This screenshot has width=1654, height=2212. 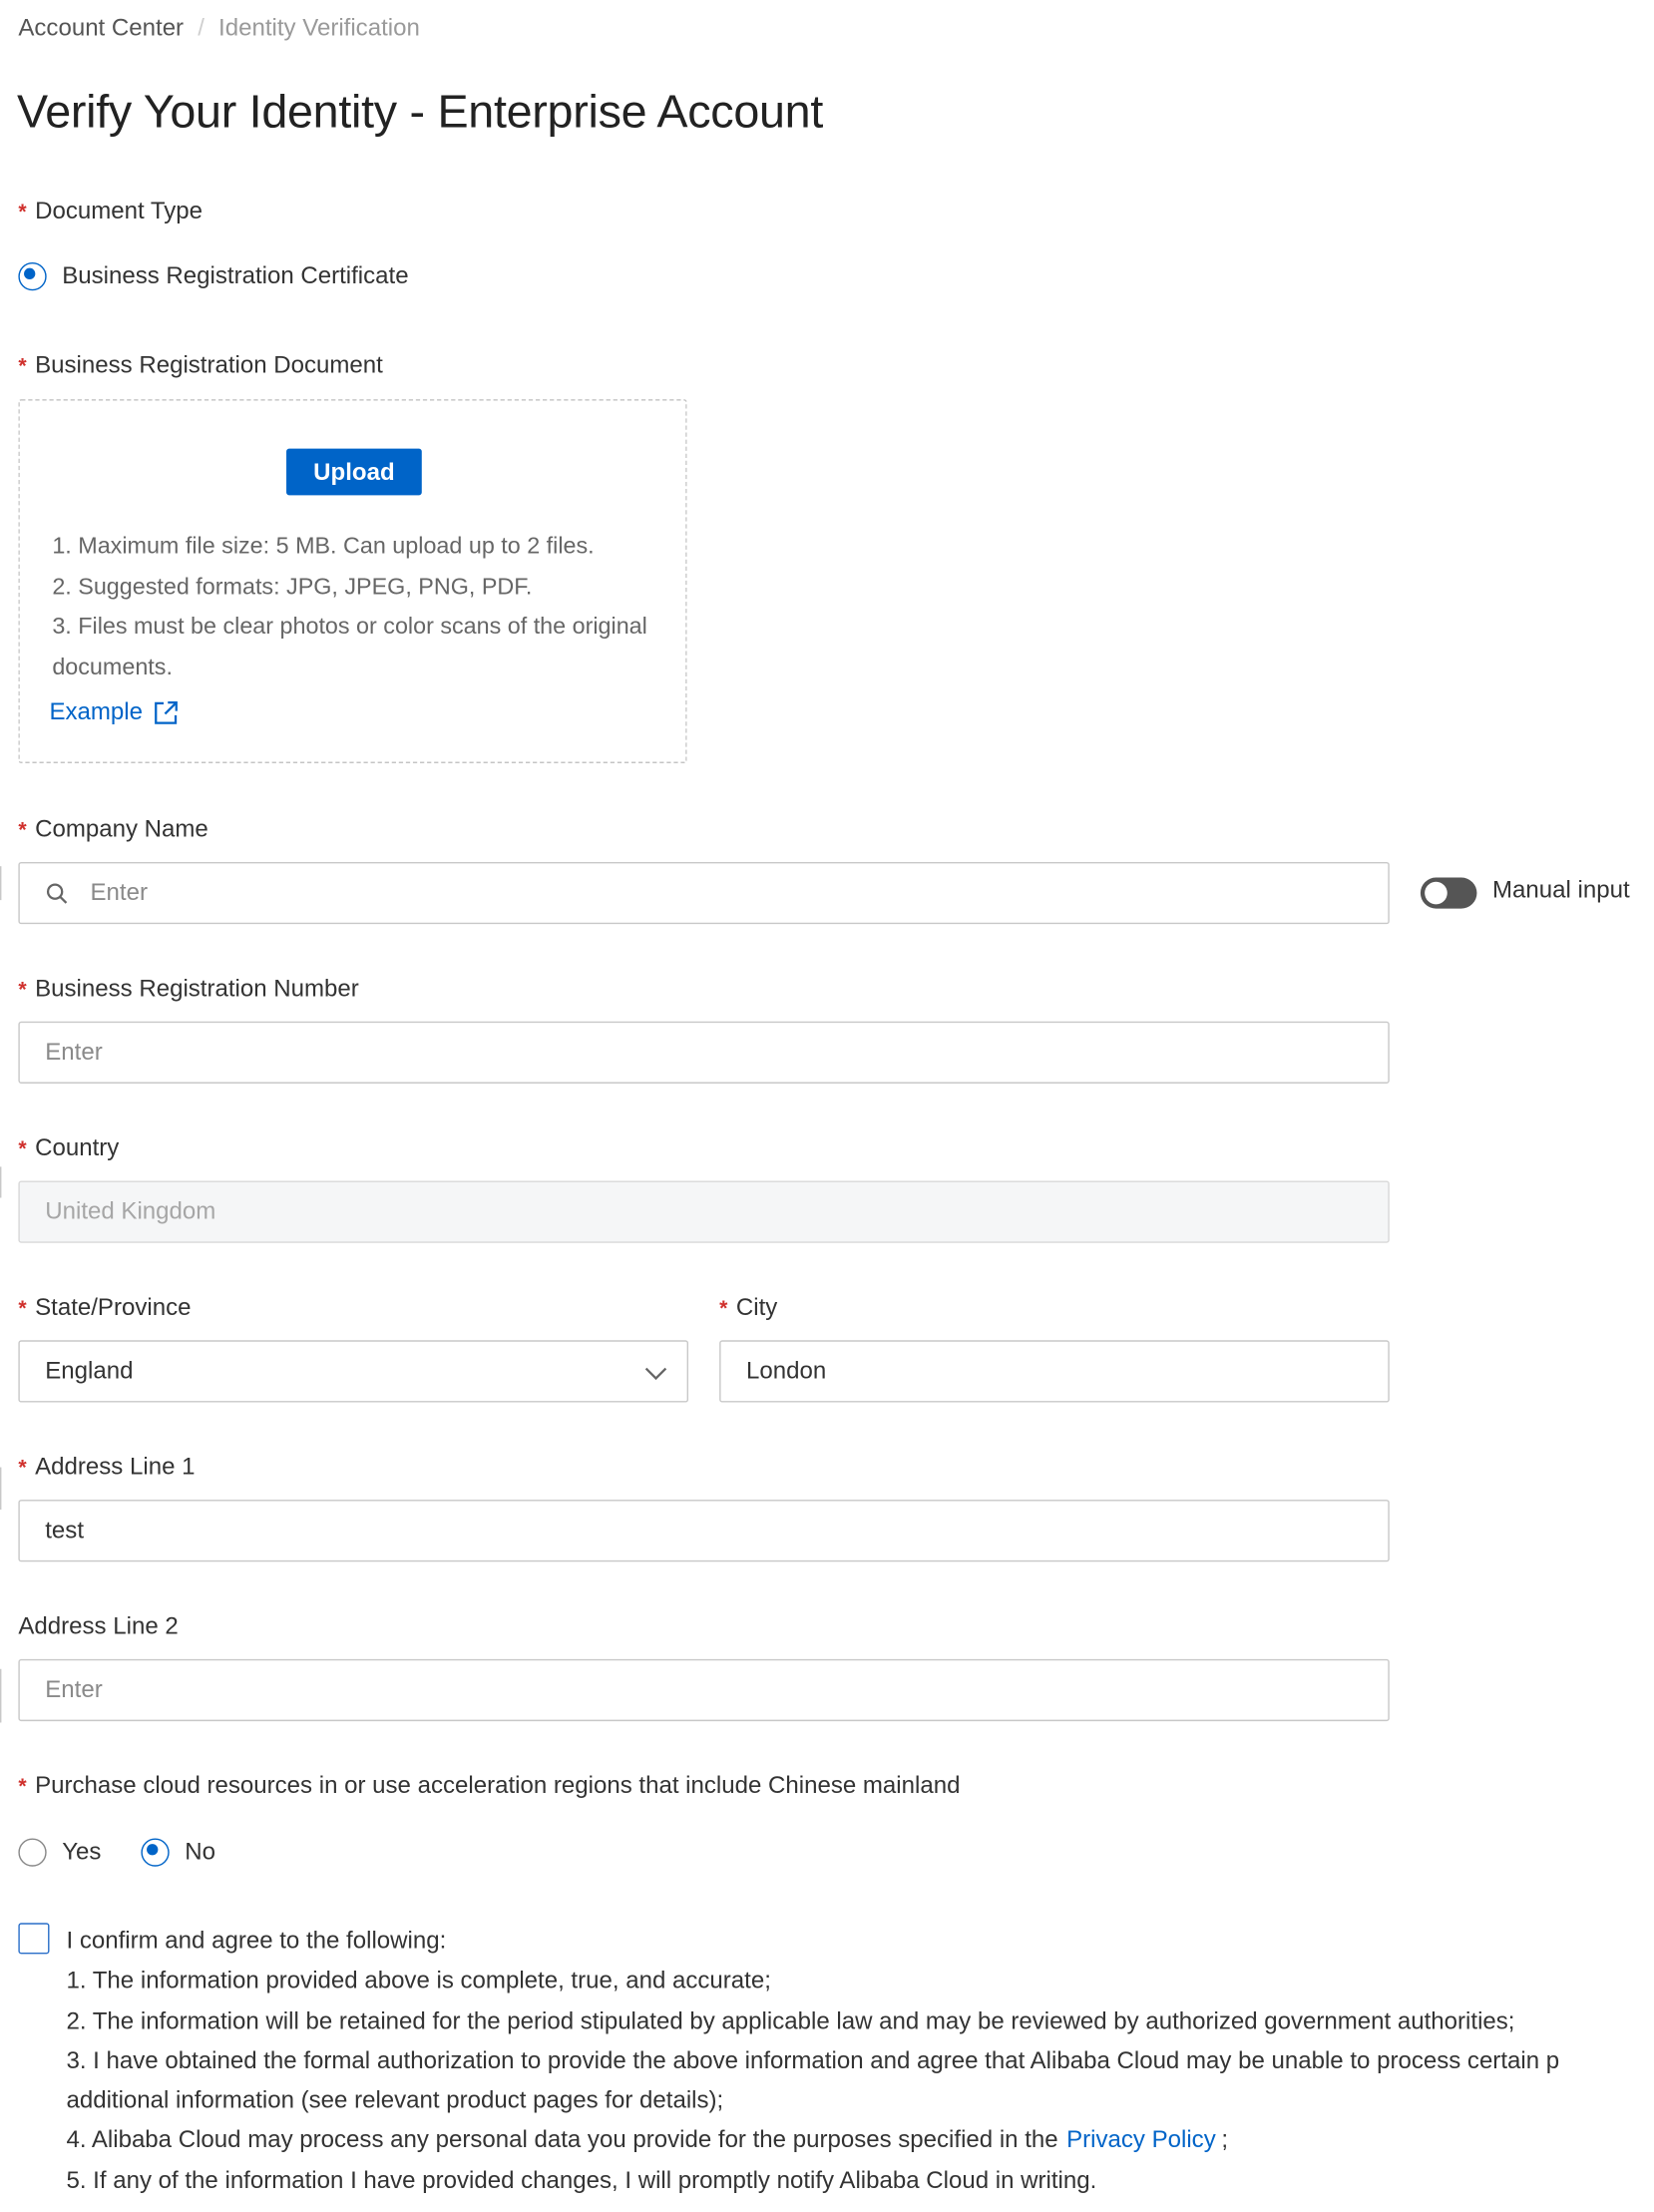 What do you see at coordinates (353, 1371) in the screenshot?
I see `state-select: England` at bounding box center [353, 1371].